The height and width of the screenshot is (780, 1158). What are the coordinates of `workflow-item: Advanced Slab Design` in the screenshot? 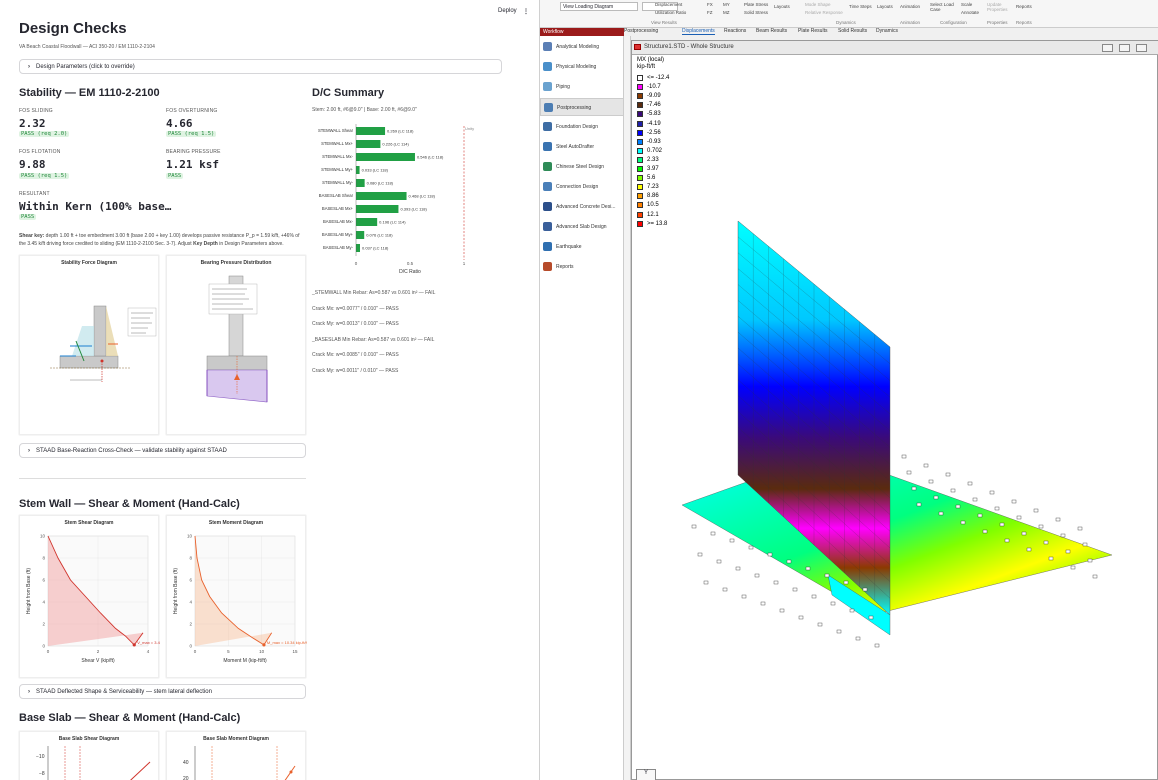 It's located at (582, 227).